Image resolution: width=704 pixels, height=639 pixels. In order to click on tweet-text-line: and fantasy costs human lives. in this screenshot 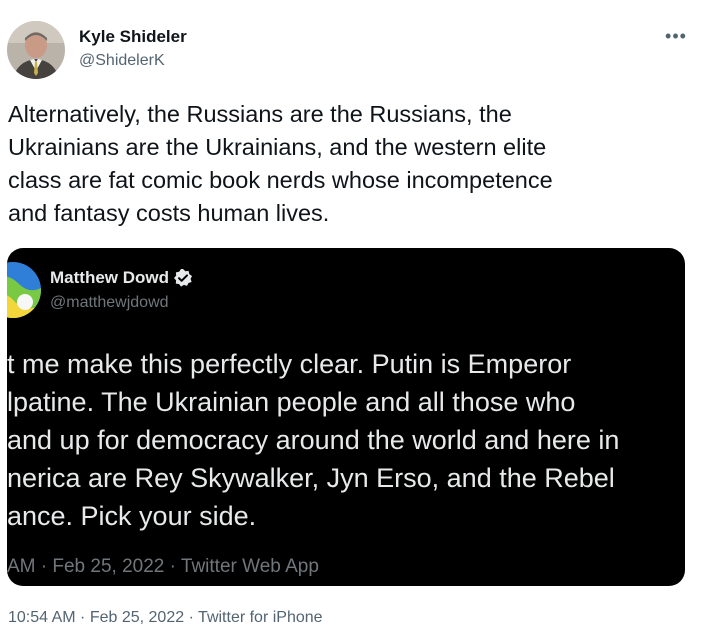, I will do `click(169, 213)`.